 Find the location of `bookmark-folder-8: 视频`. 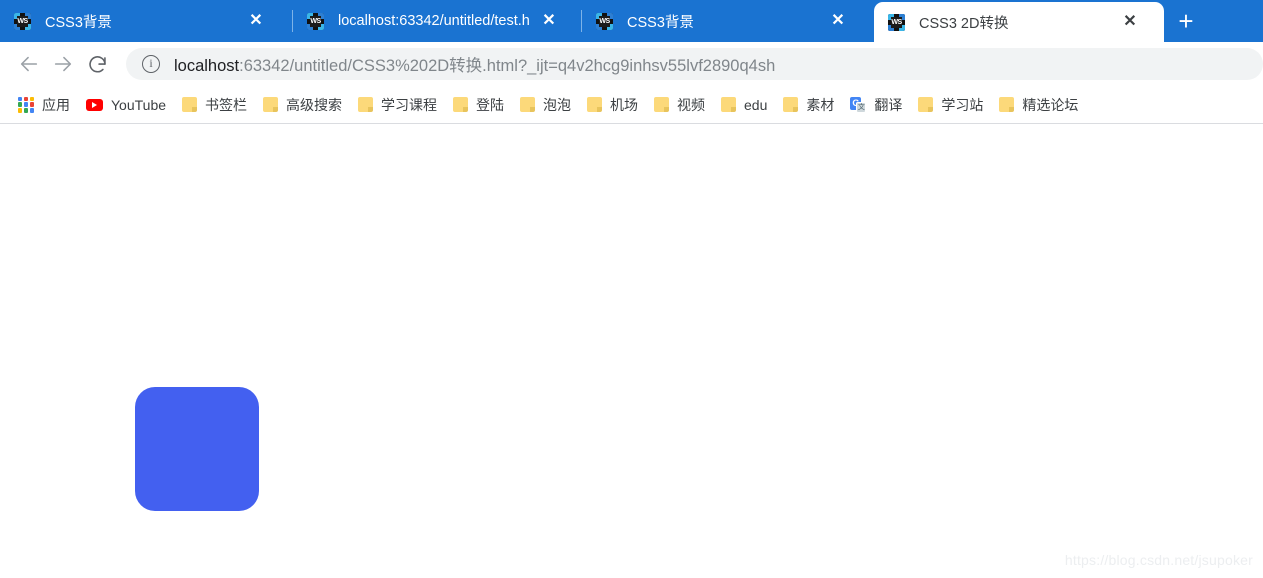

bookmark-folder-8: 视频 is located at coordinates (679, 105).